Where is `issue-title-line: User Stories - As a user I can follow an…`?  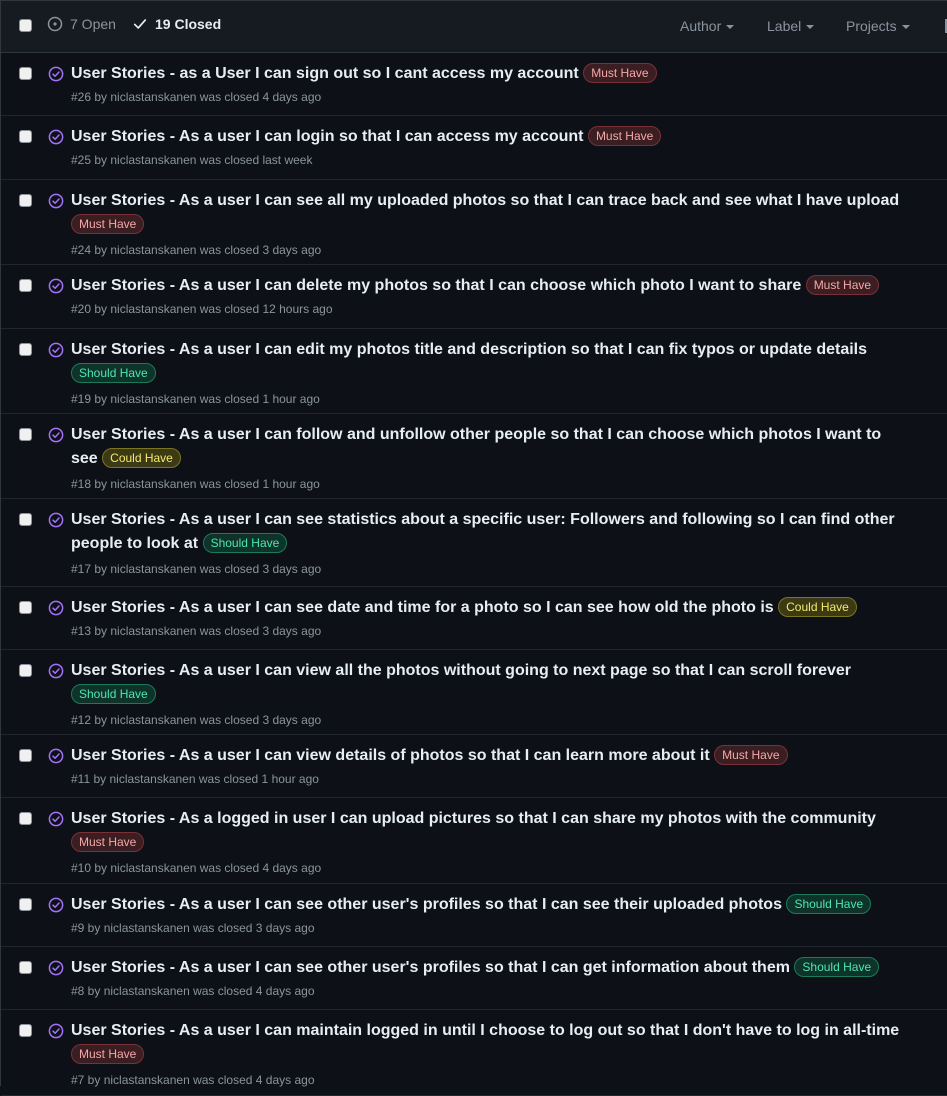 issue-title-line: User Stories - As a user I can follow an… is located at coordinates (490, 447).